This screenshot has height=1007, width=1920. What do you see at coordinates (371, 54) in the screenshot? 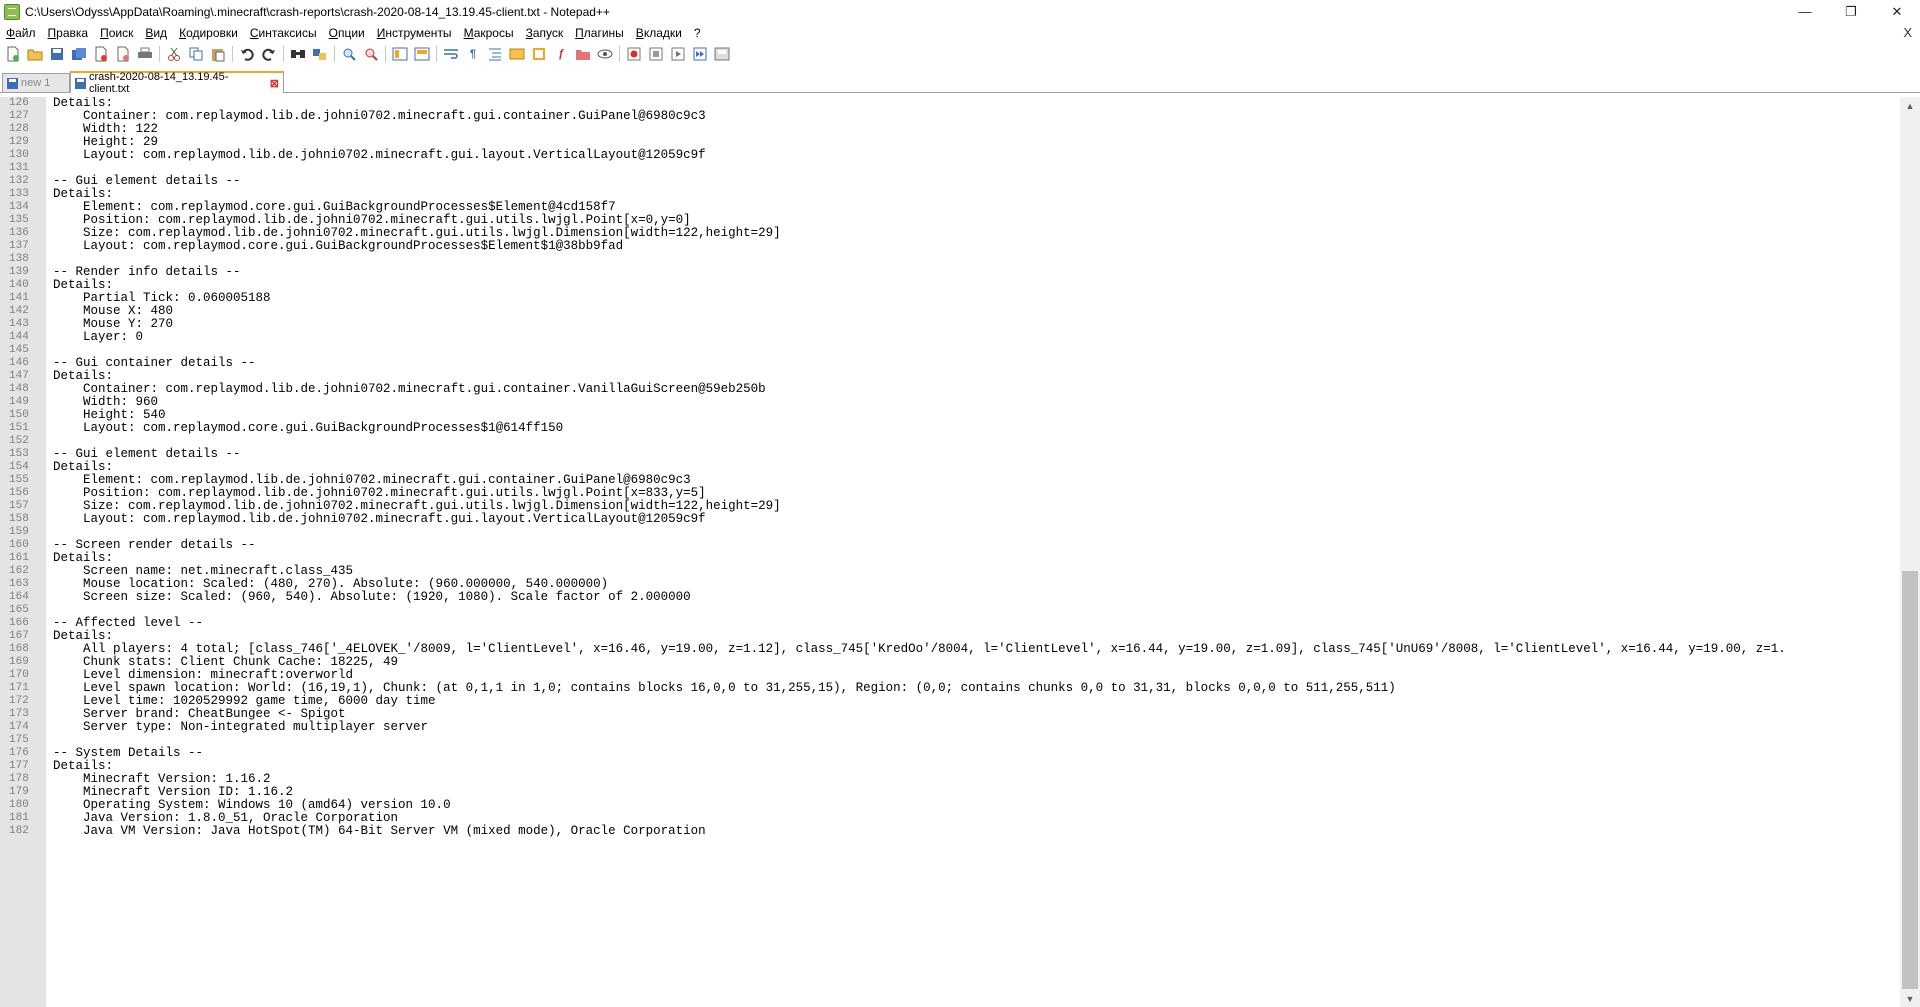
I see `zoom-out-icon` at bounding box center [371, 54].